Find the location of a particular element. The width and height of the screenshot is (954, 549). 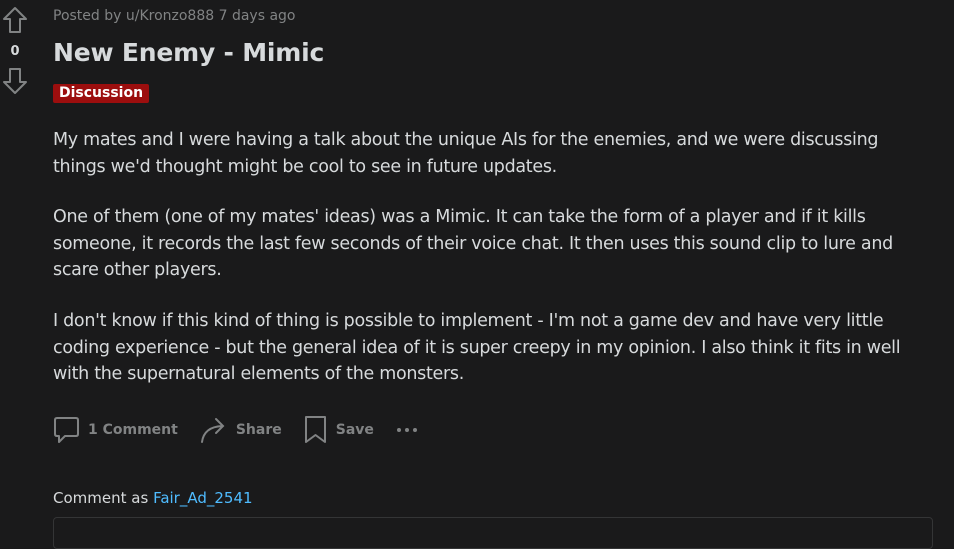

vote-score: 0 is located at coordinates (15, 51).